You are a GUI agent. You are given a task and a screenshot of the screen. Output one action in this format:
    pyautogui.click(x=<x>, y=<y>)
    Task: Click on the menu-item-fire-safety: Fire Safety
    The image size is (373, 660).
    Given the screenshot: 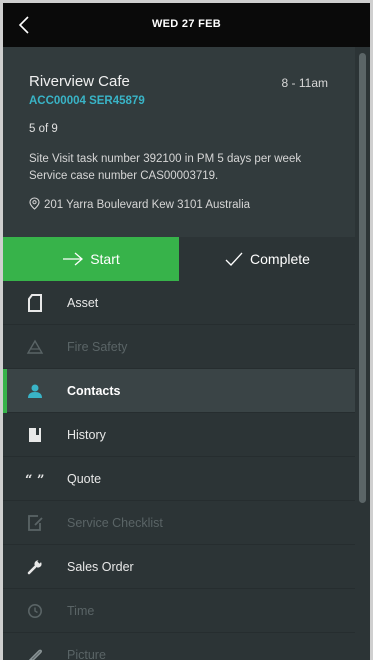 What is the action you would take?
    pyautogui.click(x=179, y=347)
    